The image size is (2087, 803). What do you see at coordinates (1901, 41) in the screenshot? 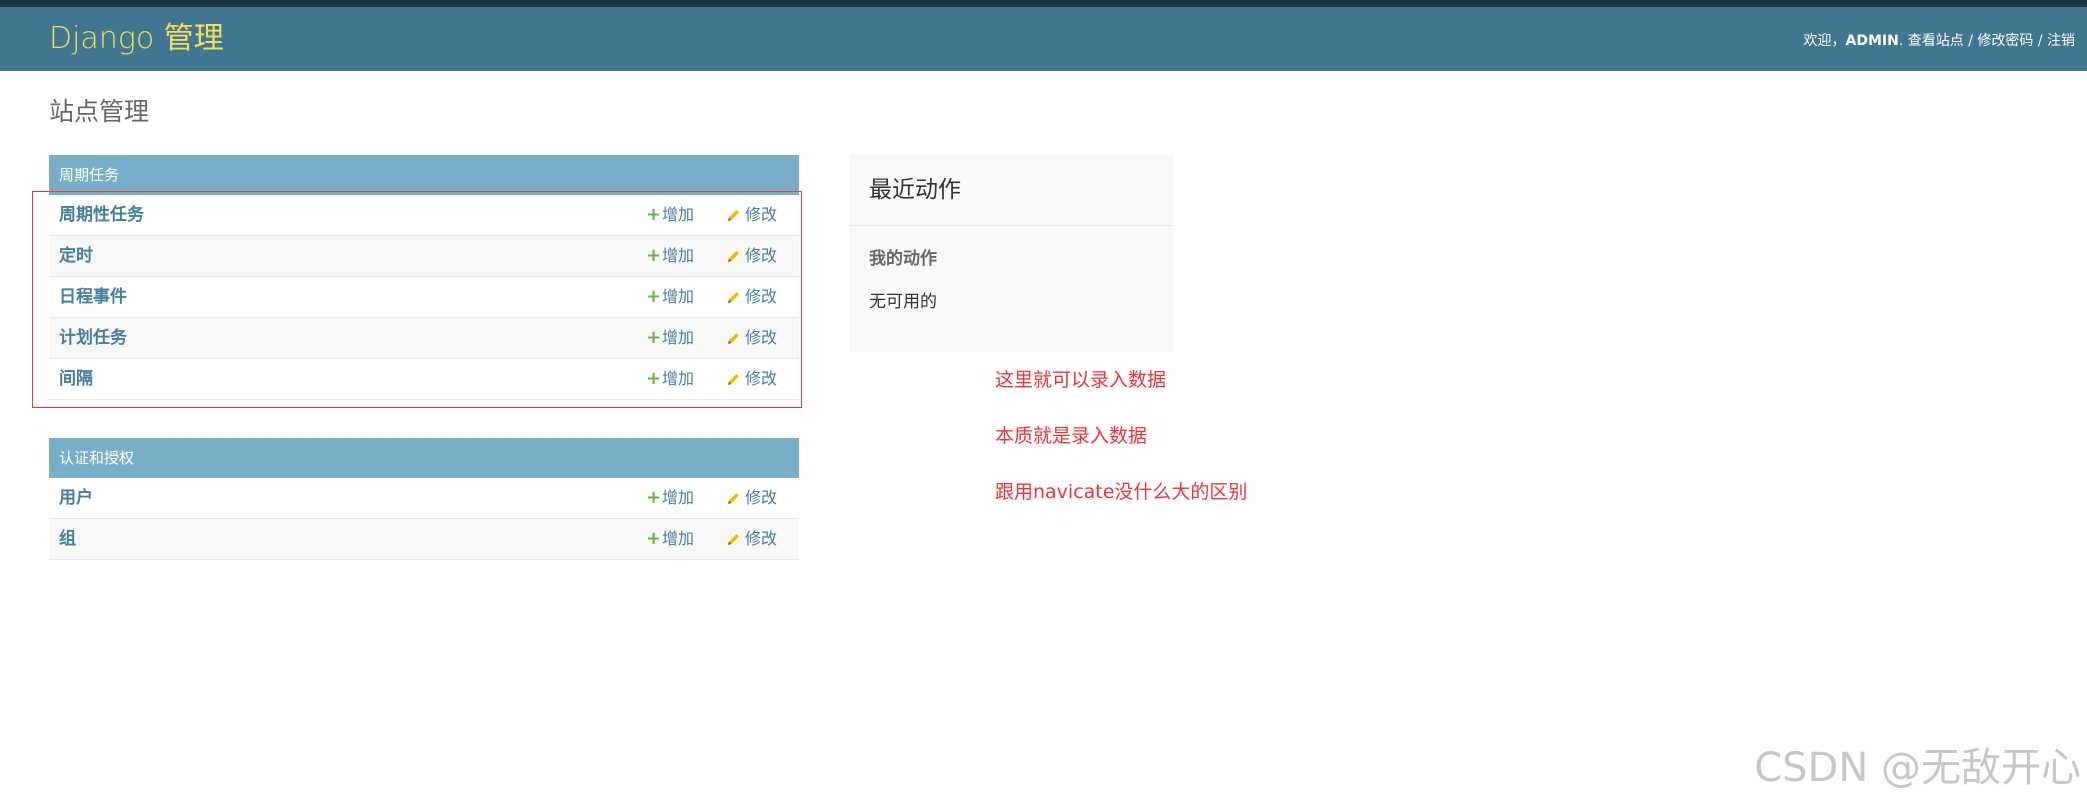
I see `username-suffix: .` at bounding box center [1901, 41].